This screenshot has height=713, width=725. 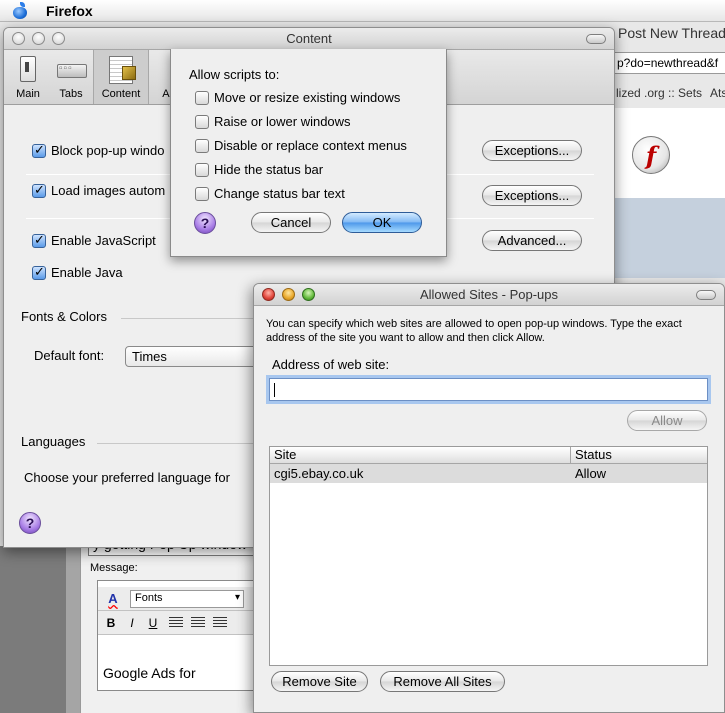 What do you see at coordinates (103, 240) in the screenshot?
I see `enable-javascript-label: Enable JavaScript` at bounding box center [103, 240].